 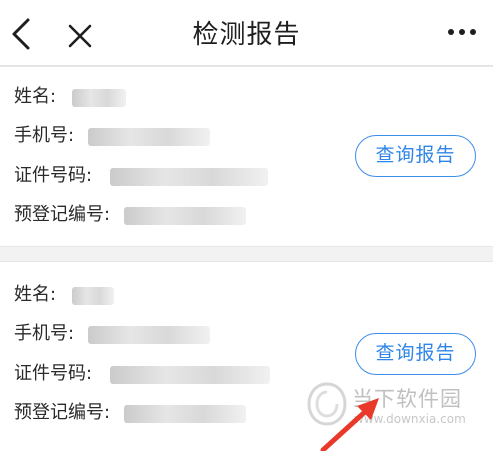 What do you see at coordinates (349, 424) in the screenshot?
I see `red-pointer-arrow-icon` at bounding box center [349, 424].